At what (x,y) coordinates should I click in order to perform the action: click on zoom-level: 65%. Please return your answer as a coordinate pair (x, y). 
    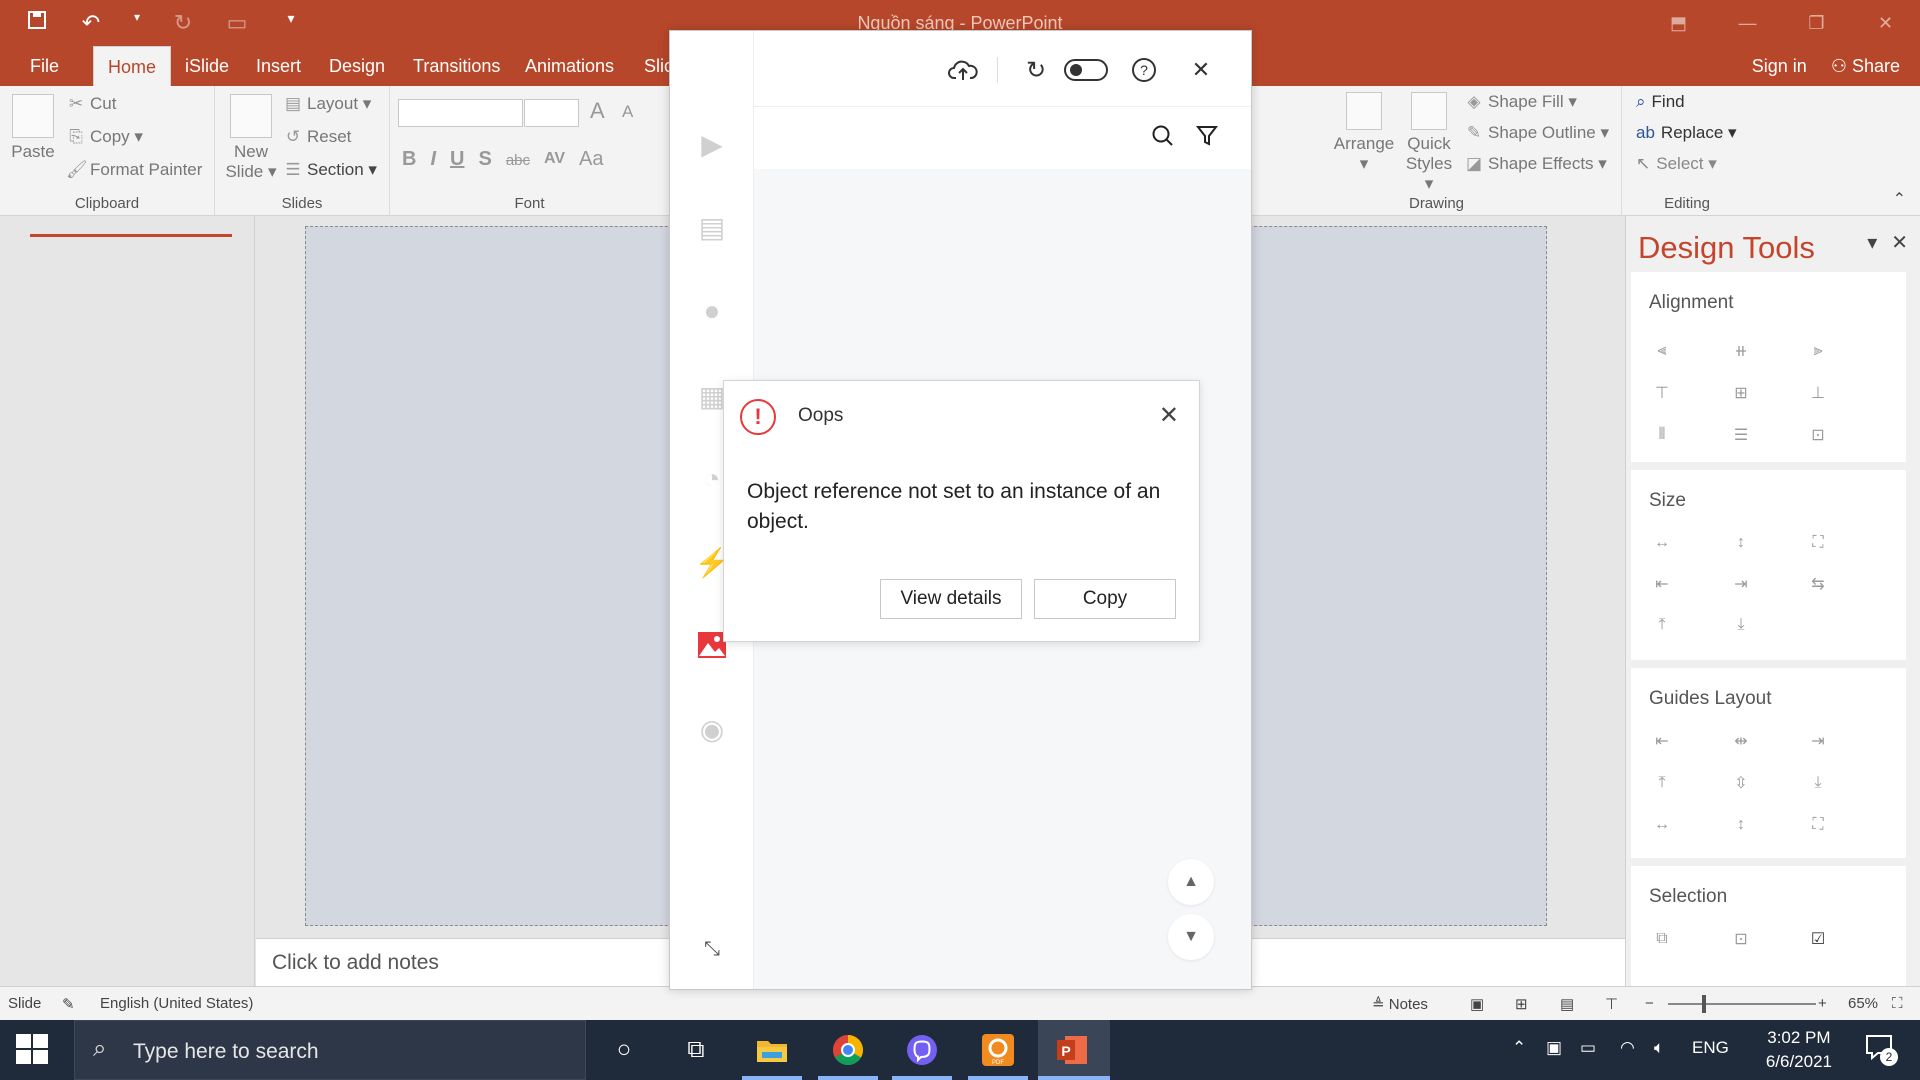
    Looking at the image, I should click on (1863, 1003).